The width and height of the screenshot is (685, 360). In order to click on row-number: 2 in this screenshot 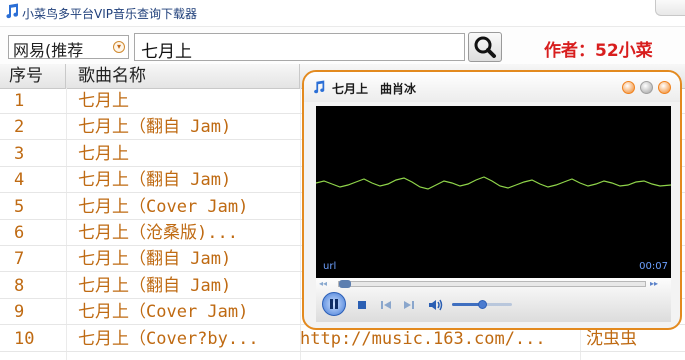, I will do `click(19, 127)`.